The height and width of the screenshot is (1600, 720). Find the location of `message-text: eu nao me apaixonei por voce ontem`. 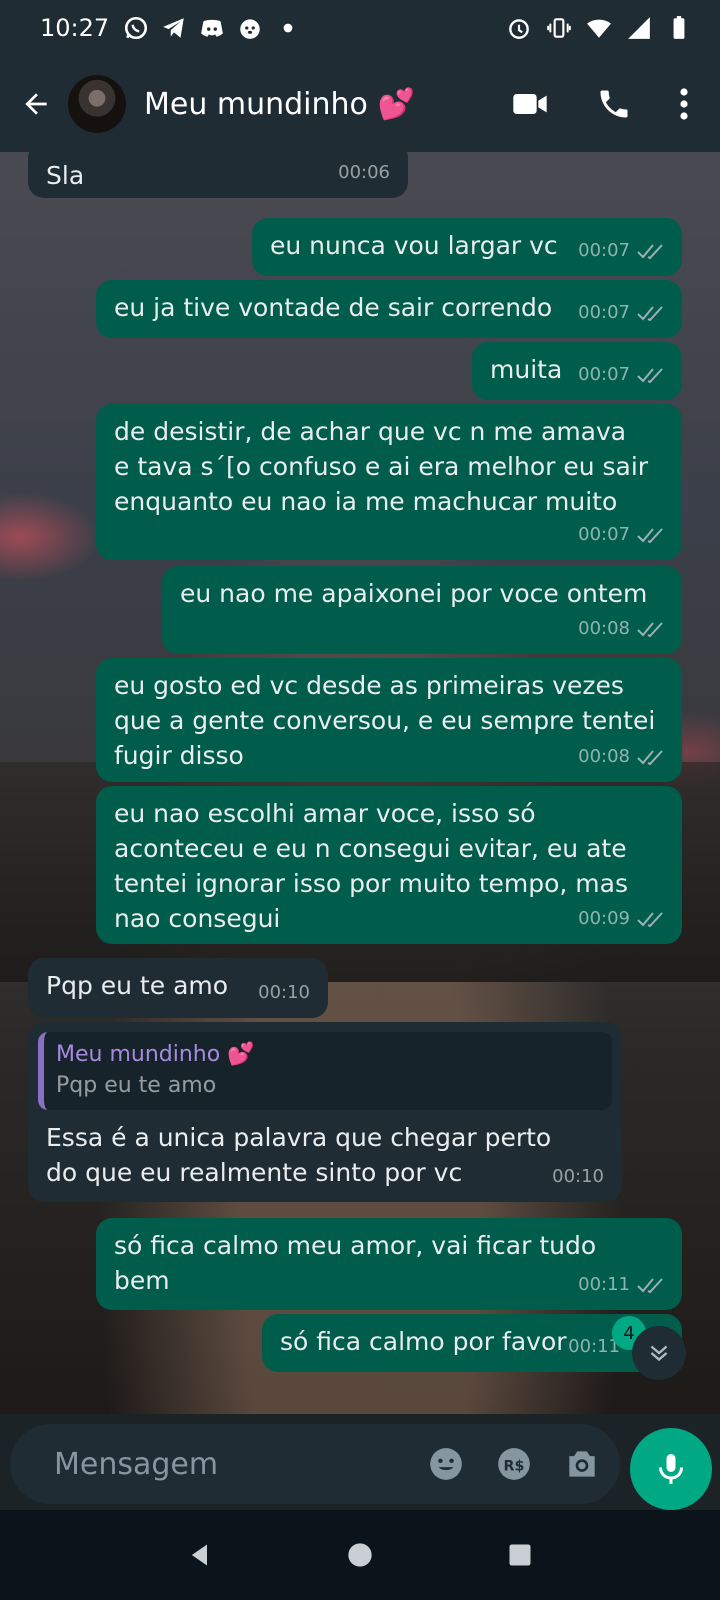

message-text: eu nao me apaixonei por voce ontem is located at coordinates (414, 593).